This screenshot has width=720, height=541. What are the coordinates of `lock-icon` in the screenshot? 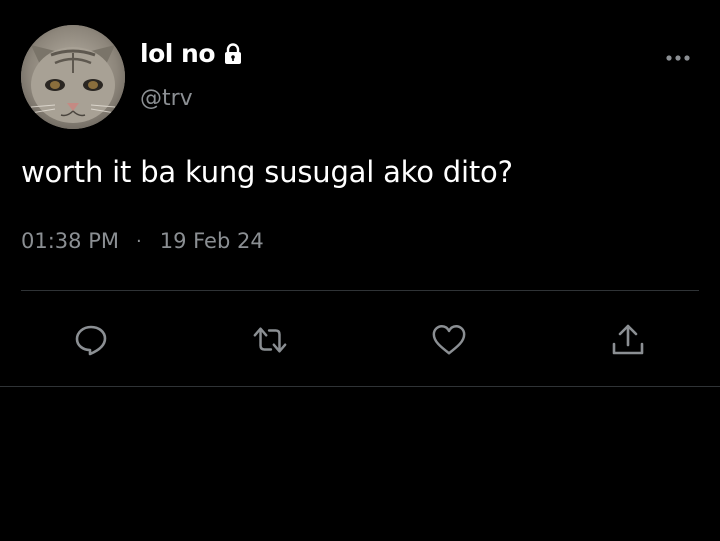 It's located at (233, 53).